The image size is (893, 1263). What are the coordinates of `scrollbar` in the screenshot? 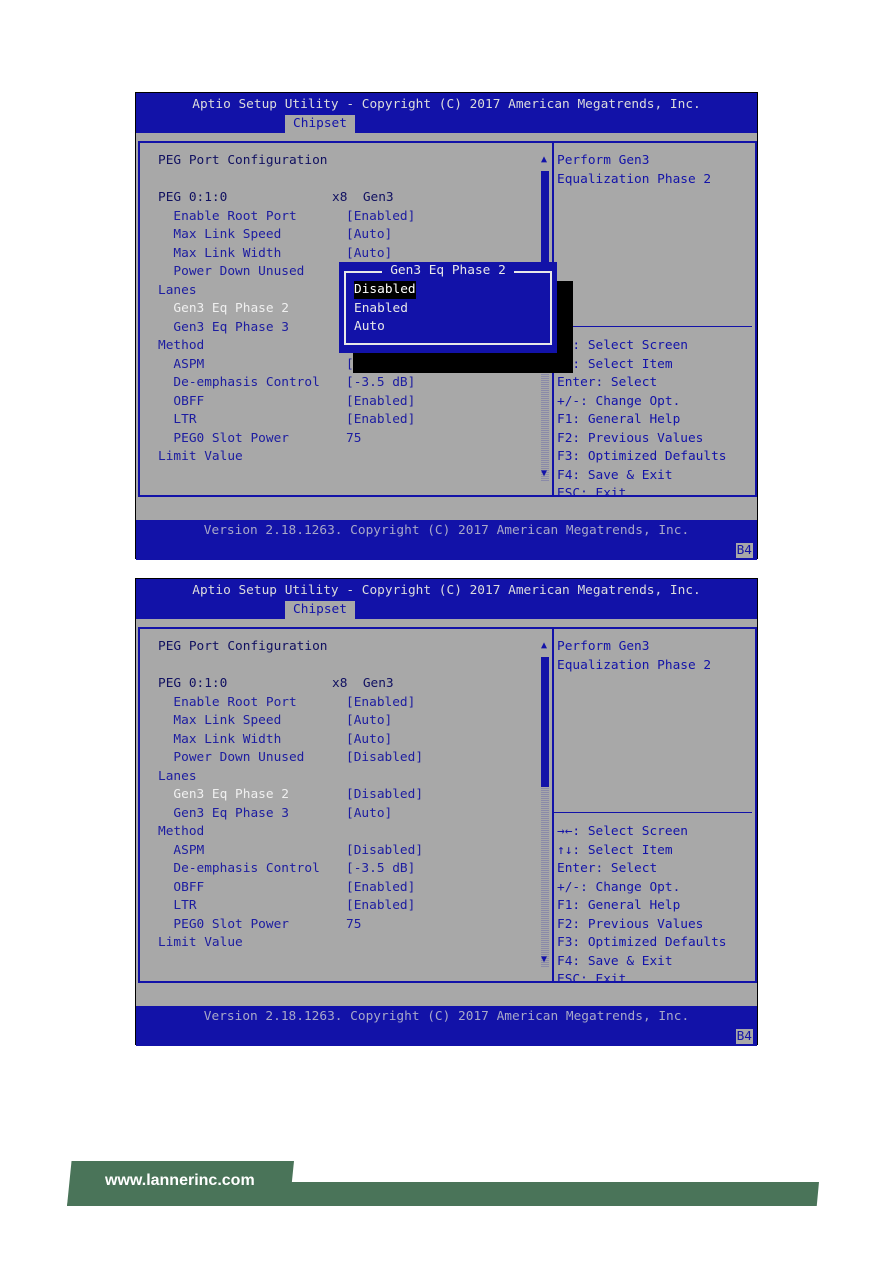 It's located at (545, 812).